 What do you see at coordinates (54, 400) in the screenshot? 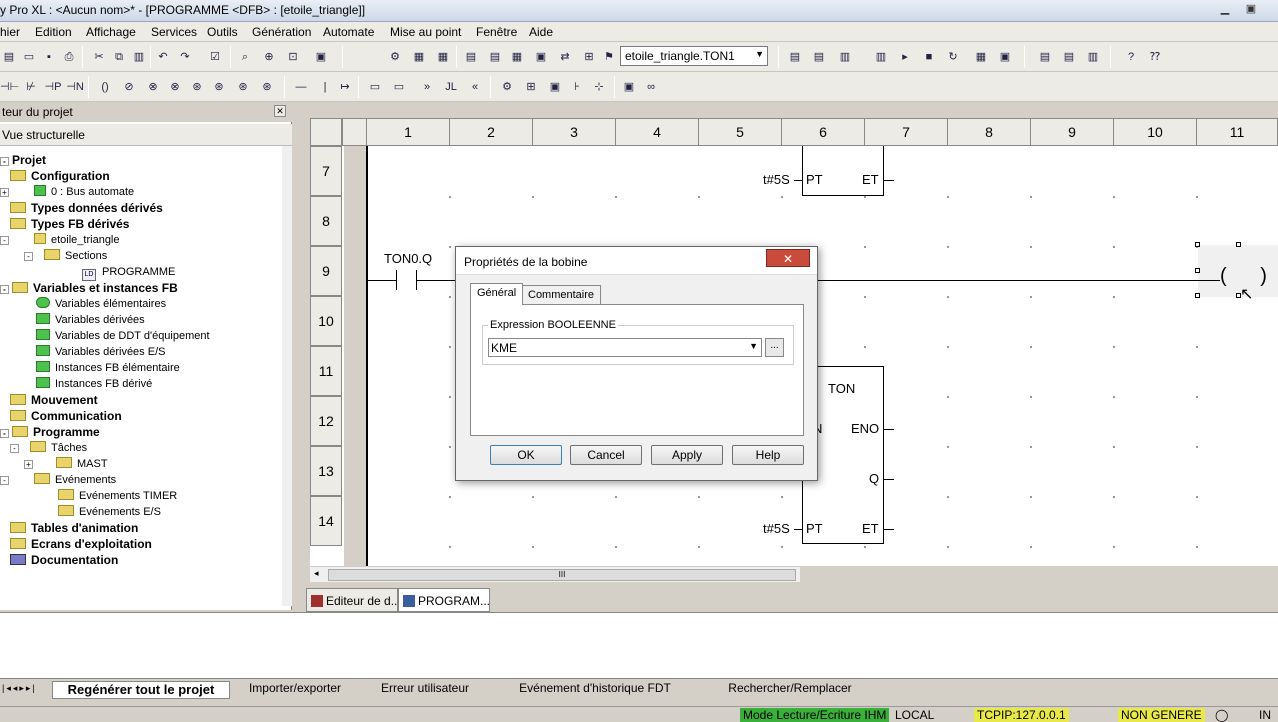
I see `tree-item-mouvement: Mouvement` at bounding box center [54, 400].